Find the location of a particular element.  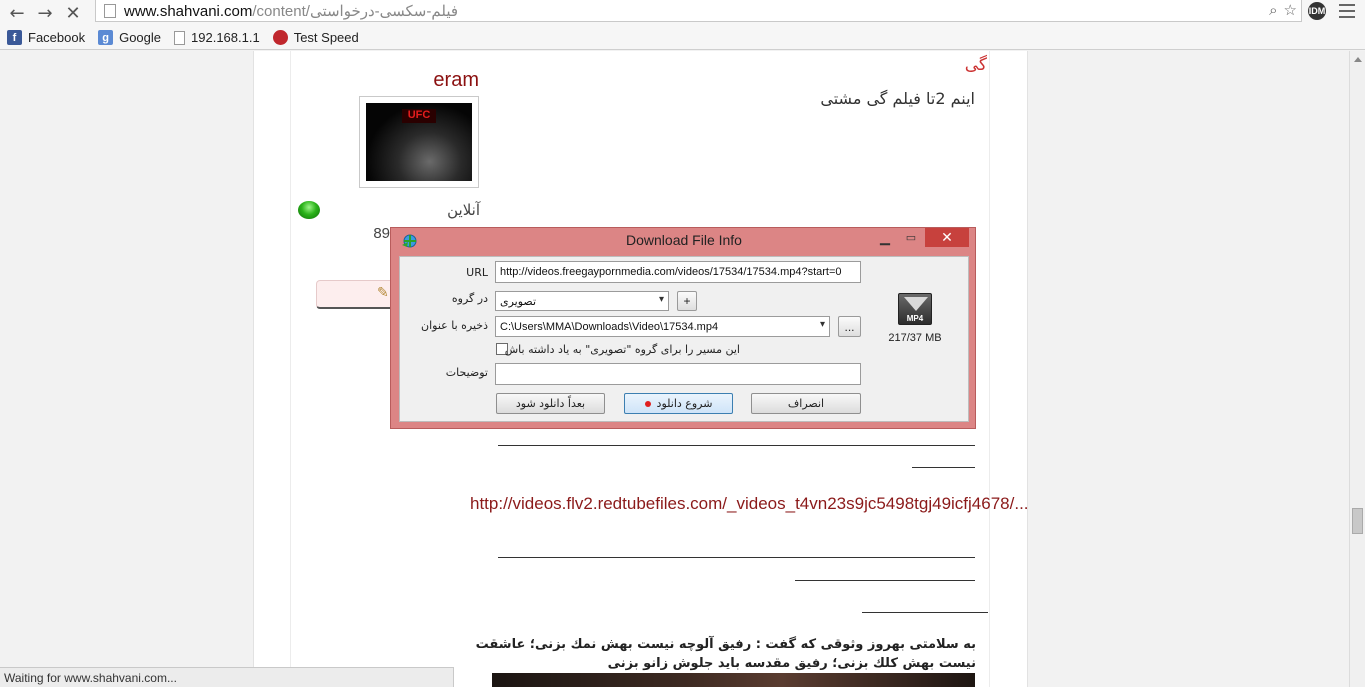

scroll-up-arrow-icon is located at coordinates (1358, 59).